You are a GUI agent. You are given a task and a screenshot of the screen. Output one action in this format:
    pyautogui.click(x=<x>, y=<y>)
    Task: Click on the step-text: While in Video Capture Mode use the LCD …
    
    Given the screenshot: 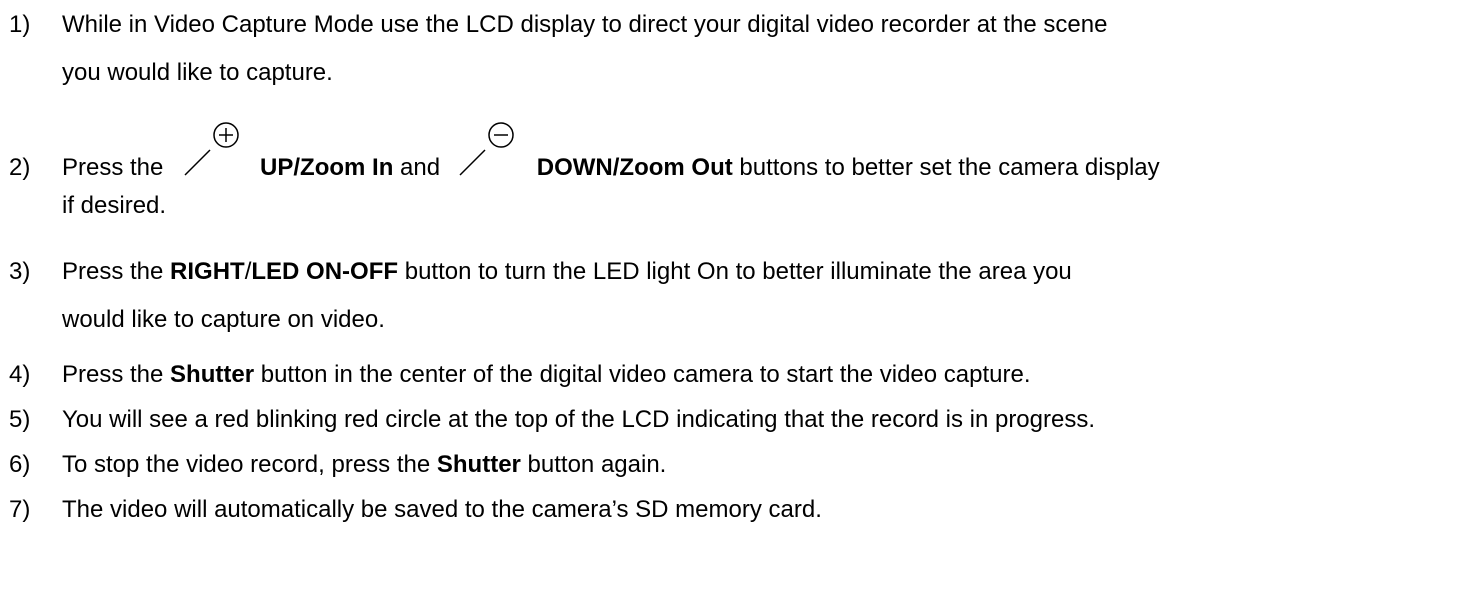 What is the action you would take?
    pyautogui.click(x=585, y=24)
    